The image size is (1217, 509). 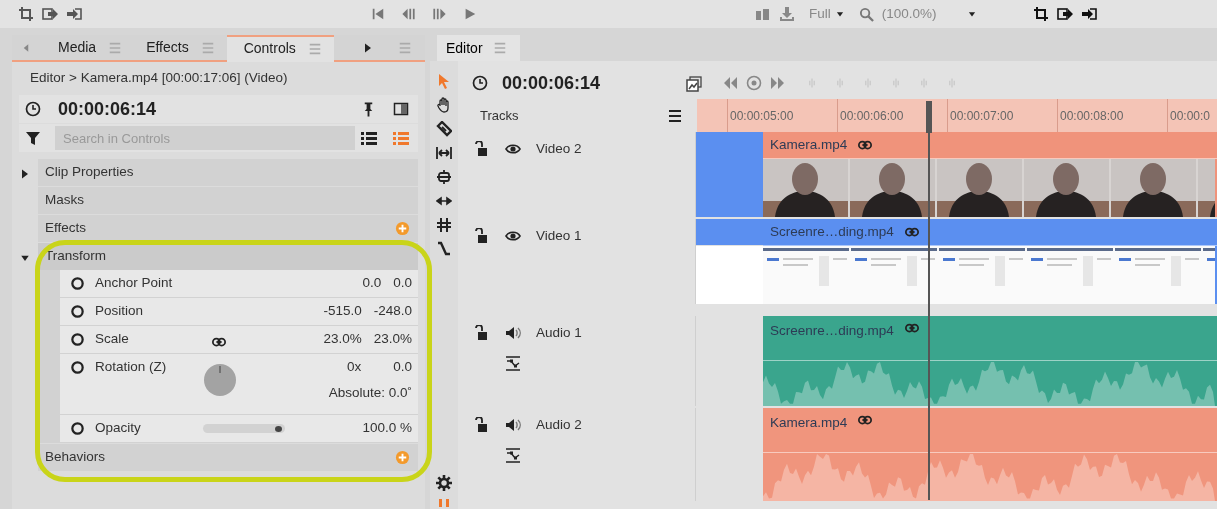 What do you see at coordinates (444, 225) in the screenshot?
I see `slip-icon` at bounding box center [444, 225].